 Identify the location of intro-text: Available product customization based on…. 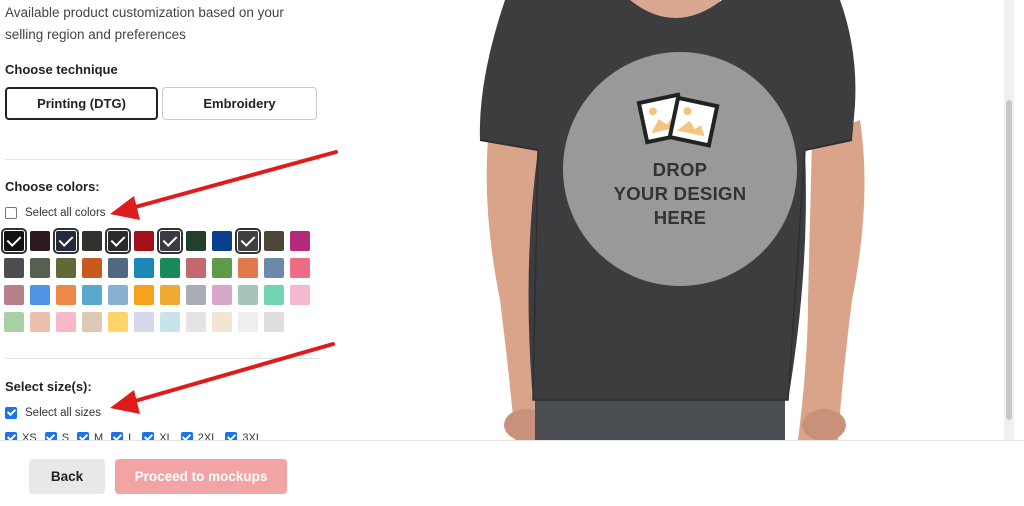
(144, 23).